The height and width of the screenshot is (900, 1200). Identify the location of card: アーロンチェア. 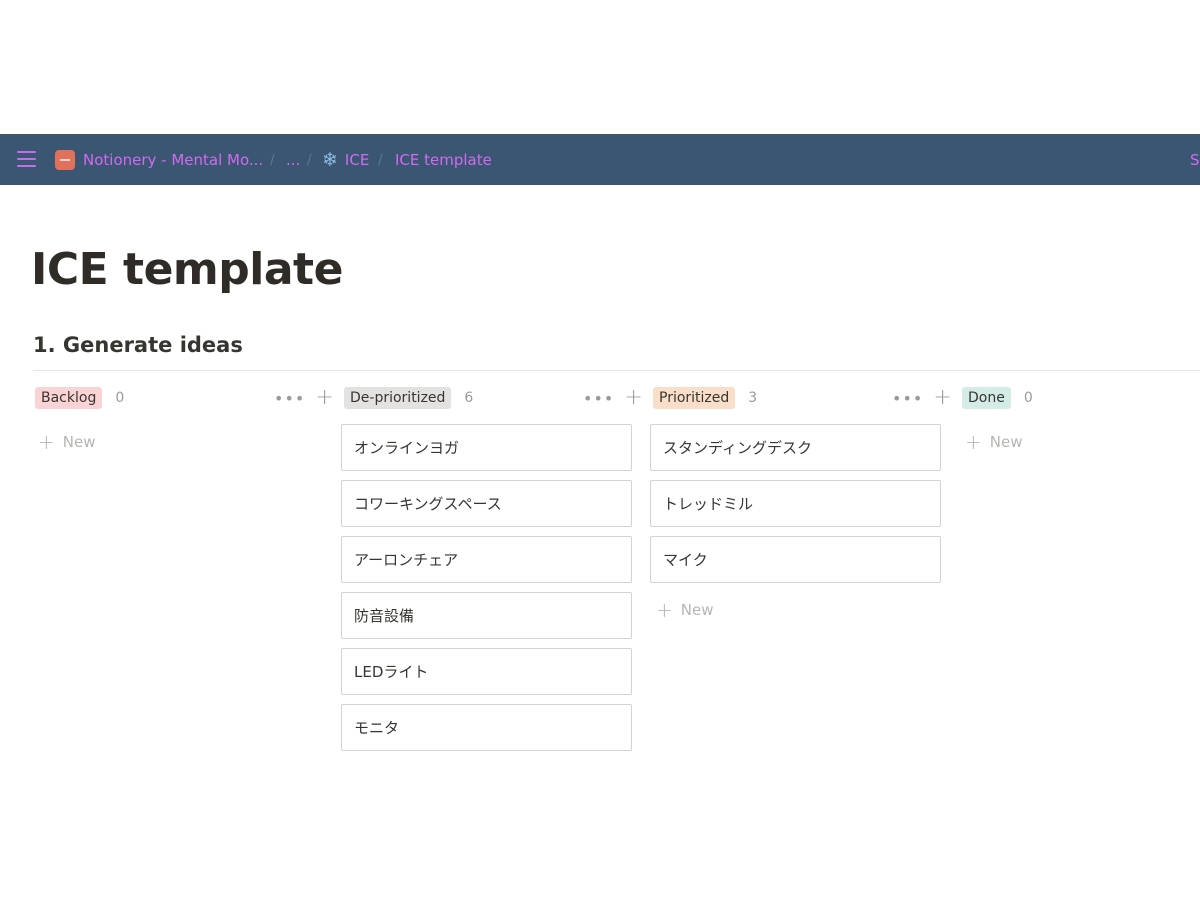
(486, 559).